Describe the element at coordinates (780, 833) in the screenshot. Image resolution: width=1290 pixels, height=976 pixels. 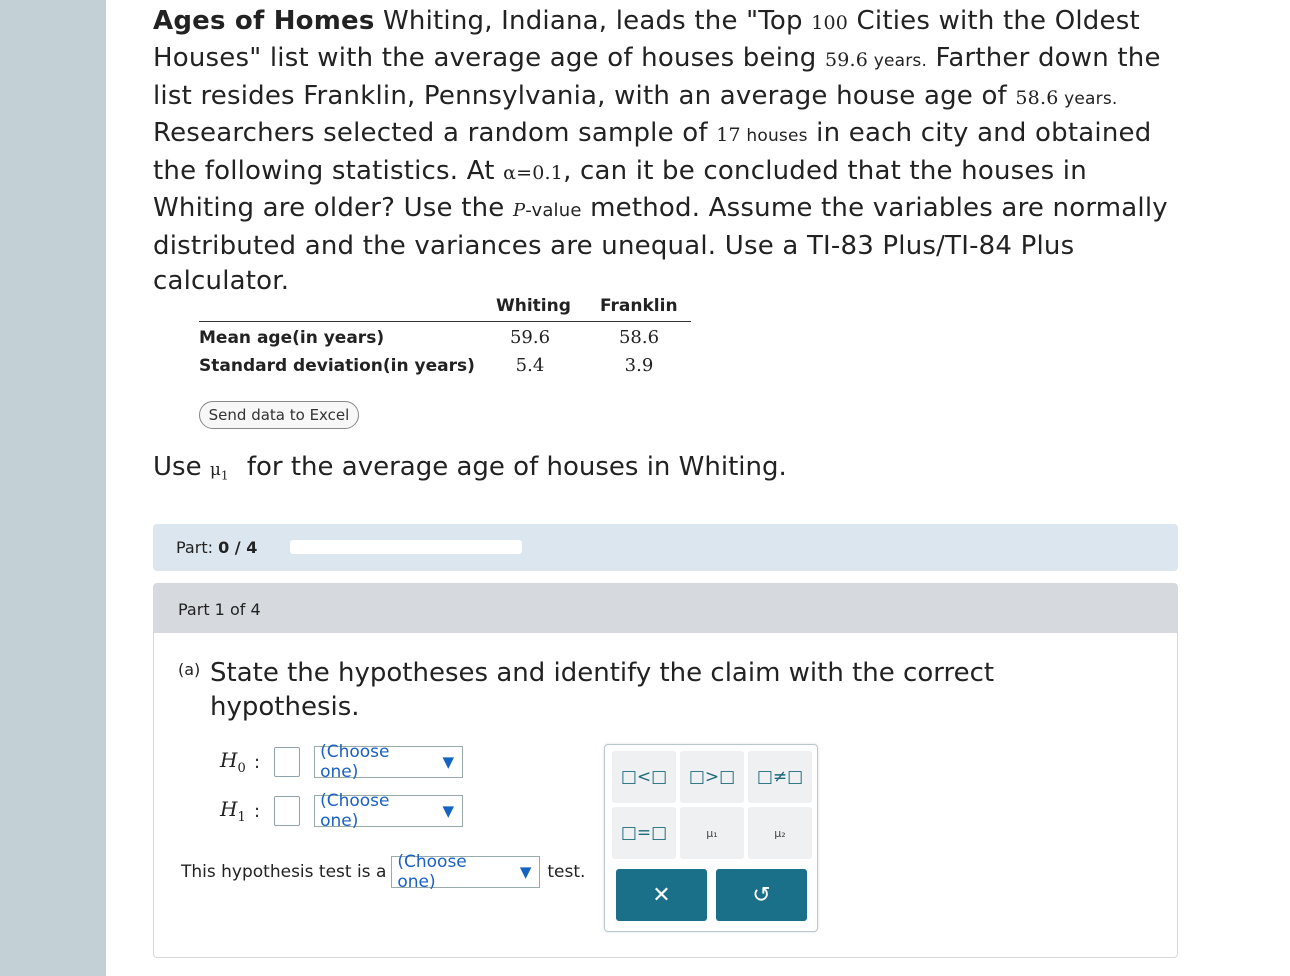
I see `mu2-button: μ₂` at that location.